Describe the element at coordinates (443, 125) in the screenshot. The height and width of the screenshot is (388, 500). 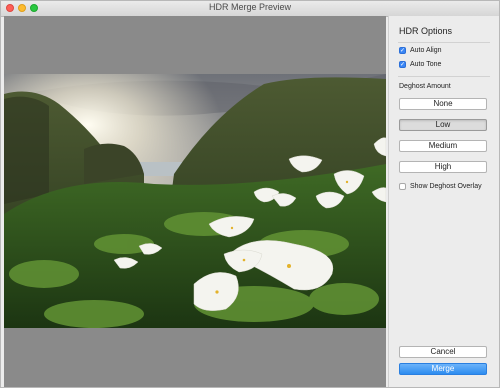
I see `deghost-low-button: Low` at that location.